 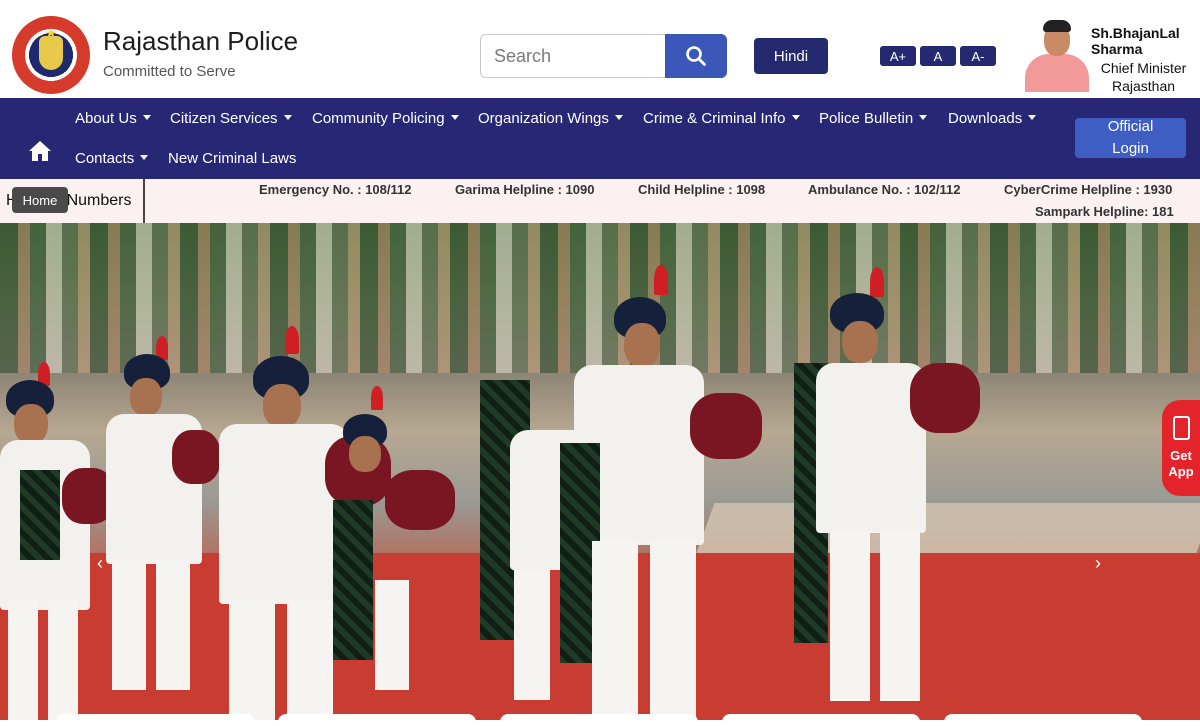 I want to click on nav-label: Contacts, so click(x=105, y=158).